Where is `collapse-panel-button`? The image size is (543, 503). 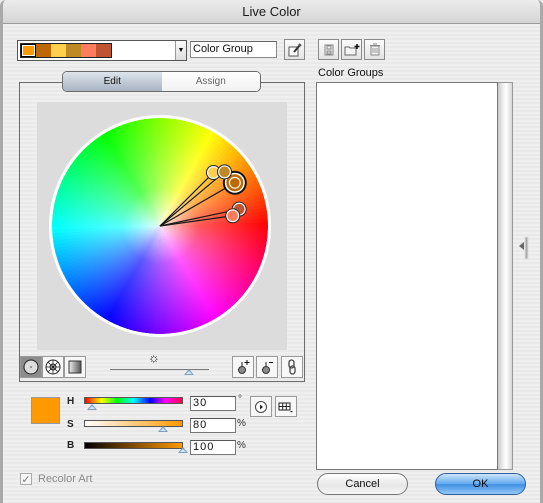 collapse-panel-button is located at coordinates (524, 251).